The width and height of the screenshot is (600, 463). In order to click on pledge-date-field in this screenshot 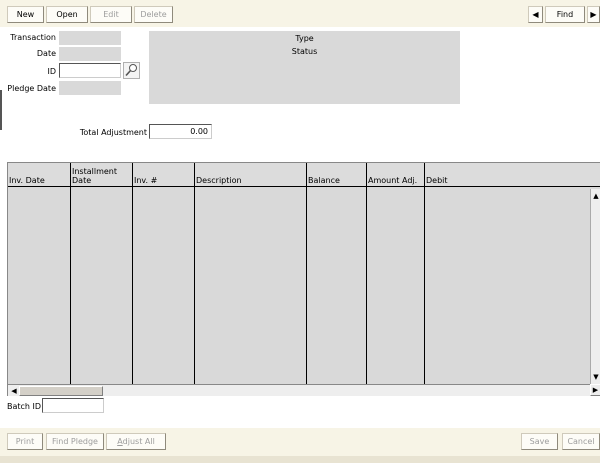, I will do `click(90, 88)`.